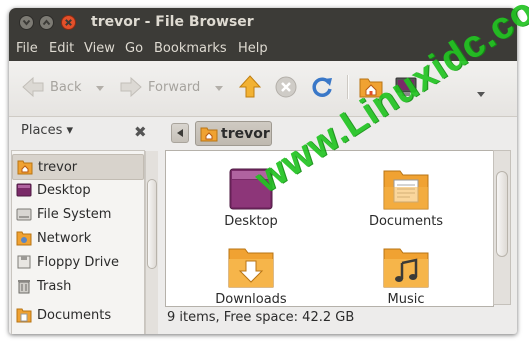  I want to click on path-button-home: trevor, so click(233, 133).